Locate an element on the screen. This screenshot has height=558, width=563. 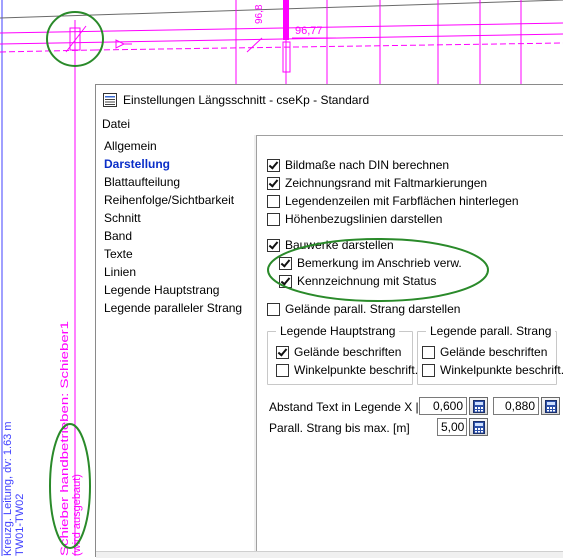
group-title: Legende Hauptstrang is located at coordinates (338, 331).